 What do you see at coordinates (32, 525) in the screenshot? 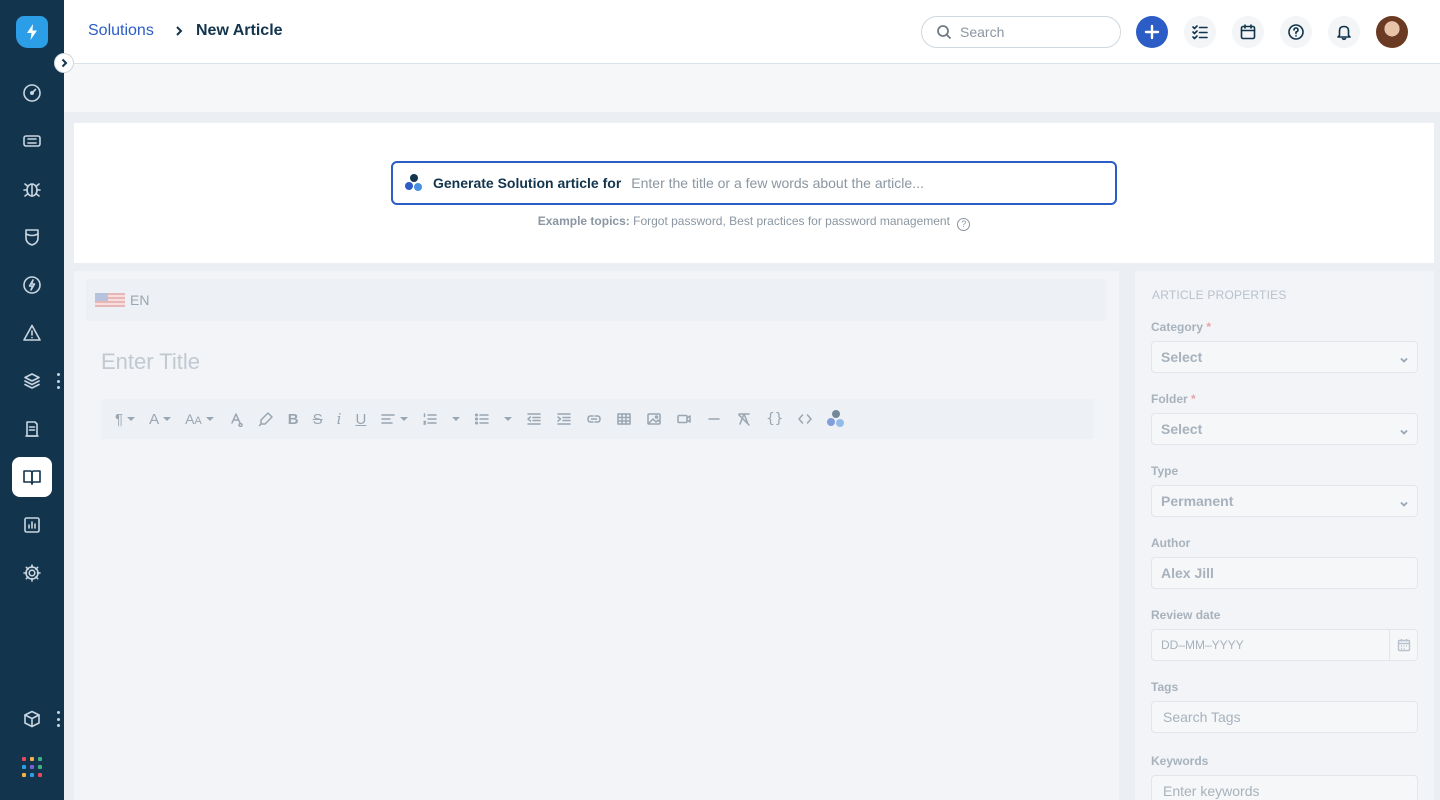
I see `sidebar-item-reports` at bounding box center [32, 525].